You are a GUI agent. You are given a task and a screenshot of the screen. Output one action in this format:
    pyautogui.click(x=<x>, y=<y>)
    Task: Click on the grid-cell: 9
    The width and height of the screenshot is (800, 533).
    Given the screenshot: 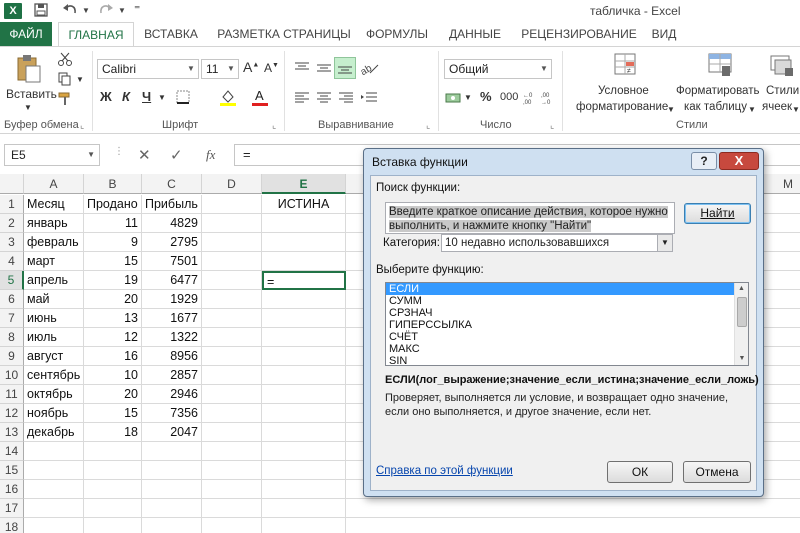 What is the action you would take?
    pyautogui.click(x=113, y=242)
    